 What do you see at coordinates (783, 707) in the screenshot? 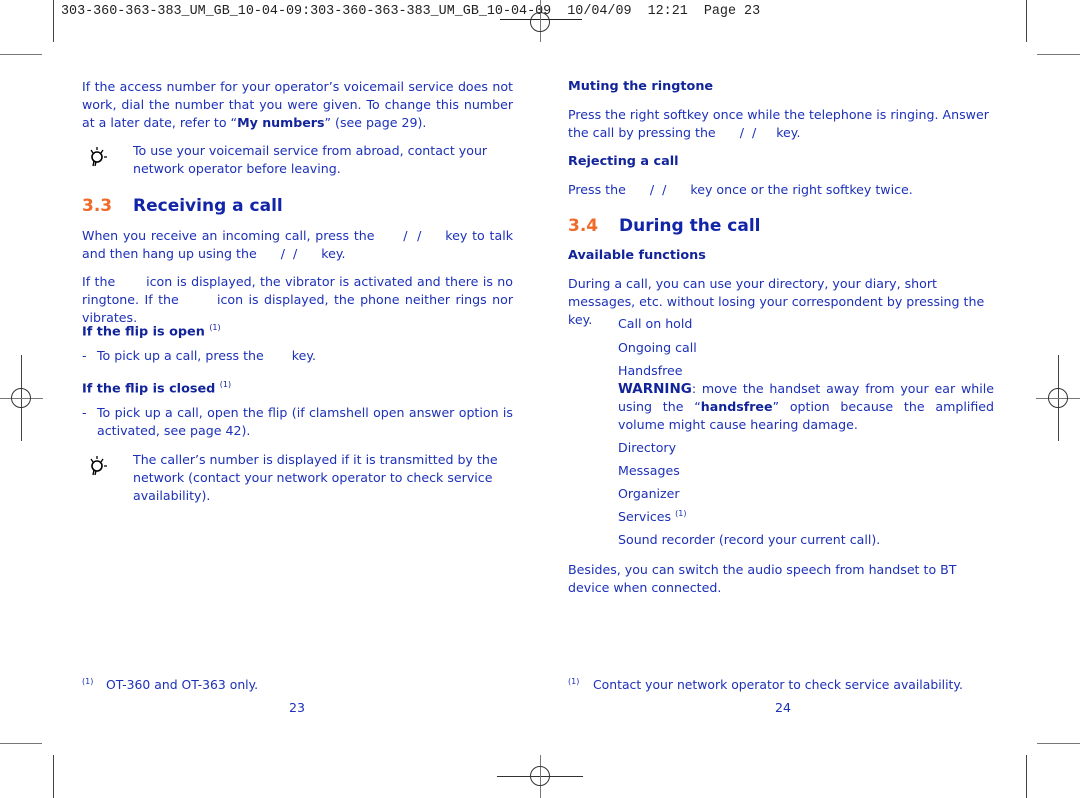
I see `page-number-right: 24` at bounding box center [783, 707].